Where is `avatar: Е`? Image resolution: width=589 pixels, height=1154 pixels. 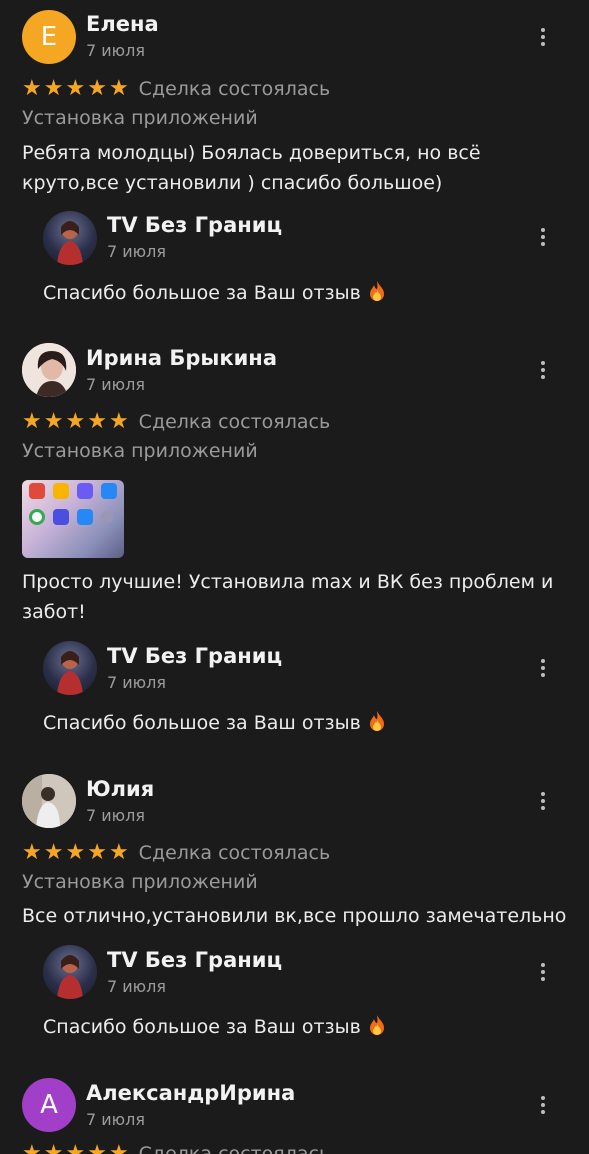 avatar: Е is located at coordinates (49, 37).